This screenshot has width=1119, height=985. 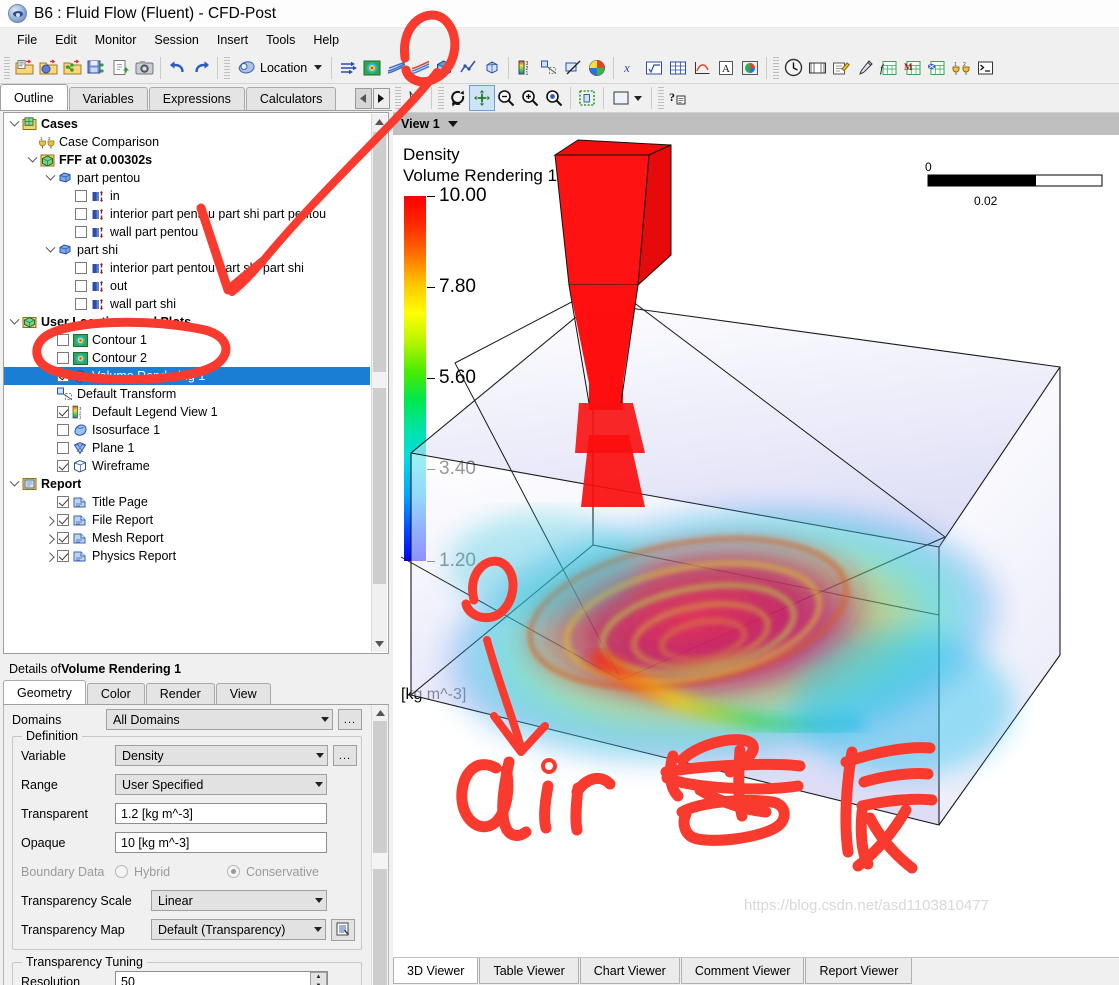 I want to click on zoom-in-icon, so click(x=530, y=98).